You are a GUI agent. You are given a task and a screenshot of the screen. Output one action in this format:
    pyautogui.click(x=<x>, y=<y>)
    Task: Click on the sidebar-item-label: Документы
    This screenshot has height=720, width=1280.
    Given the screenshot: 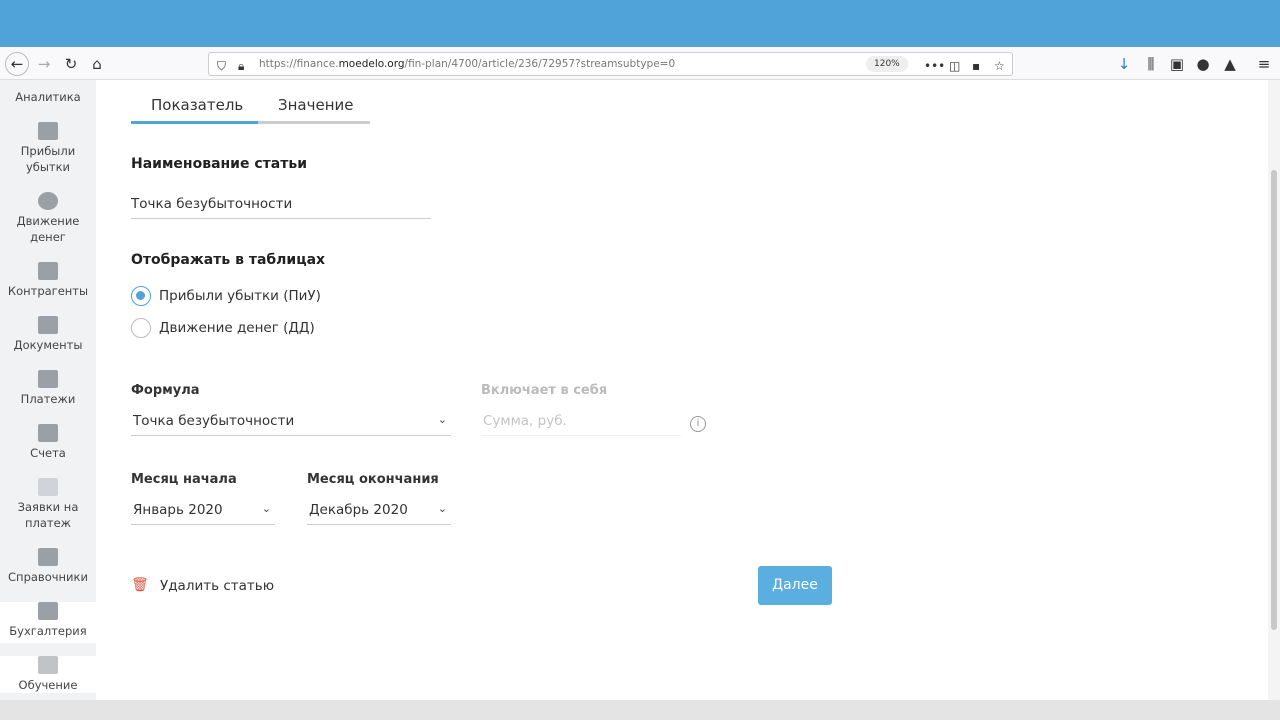 What is the action you would take?
    pyautogui.click(x=48, y=345)
    